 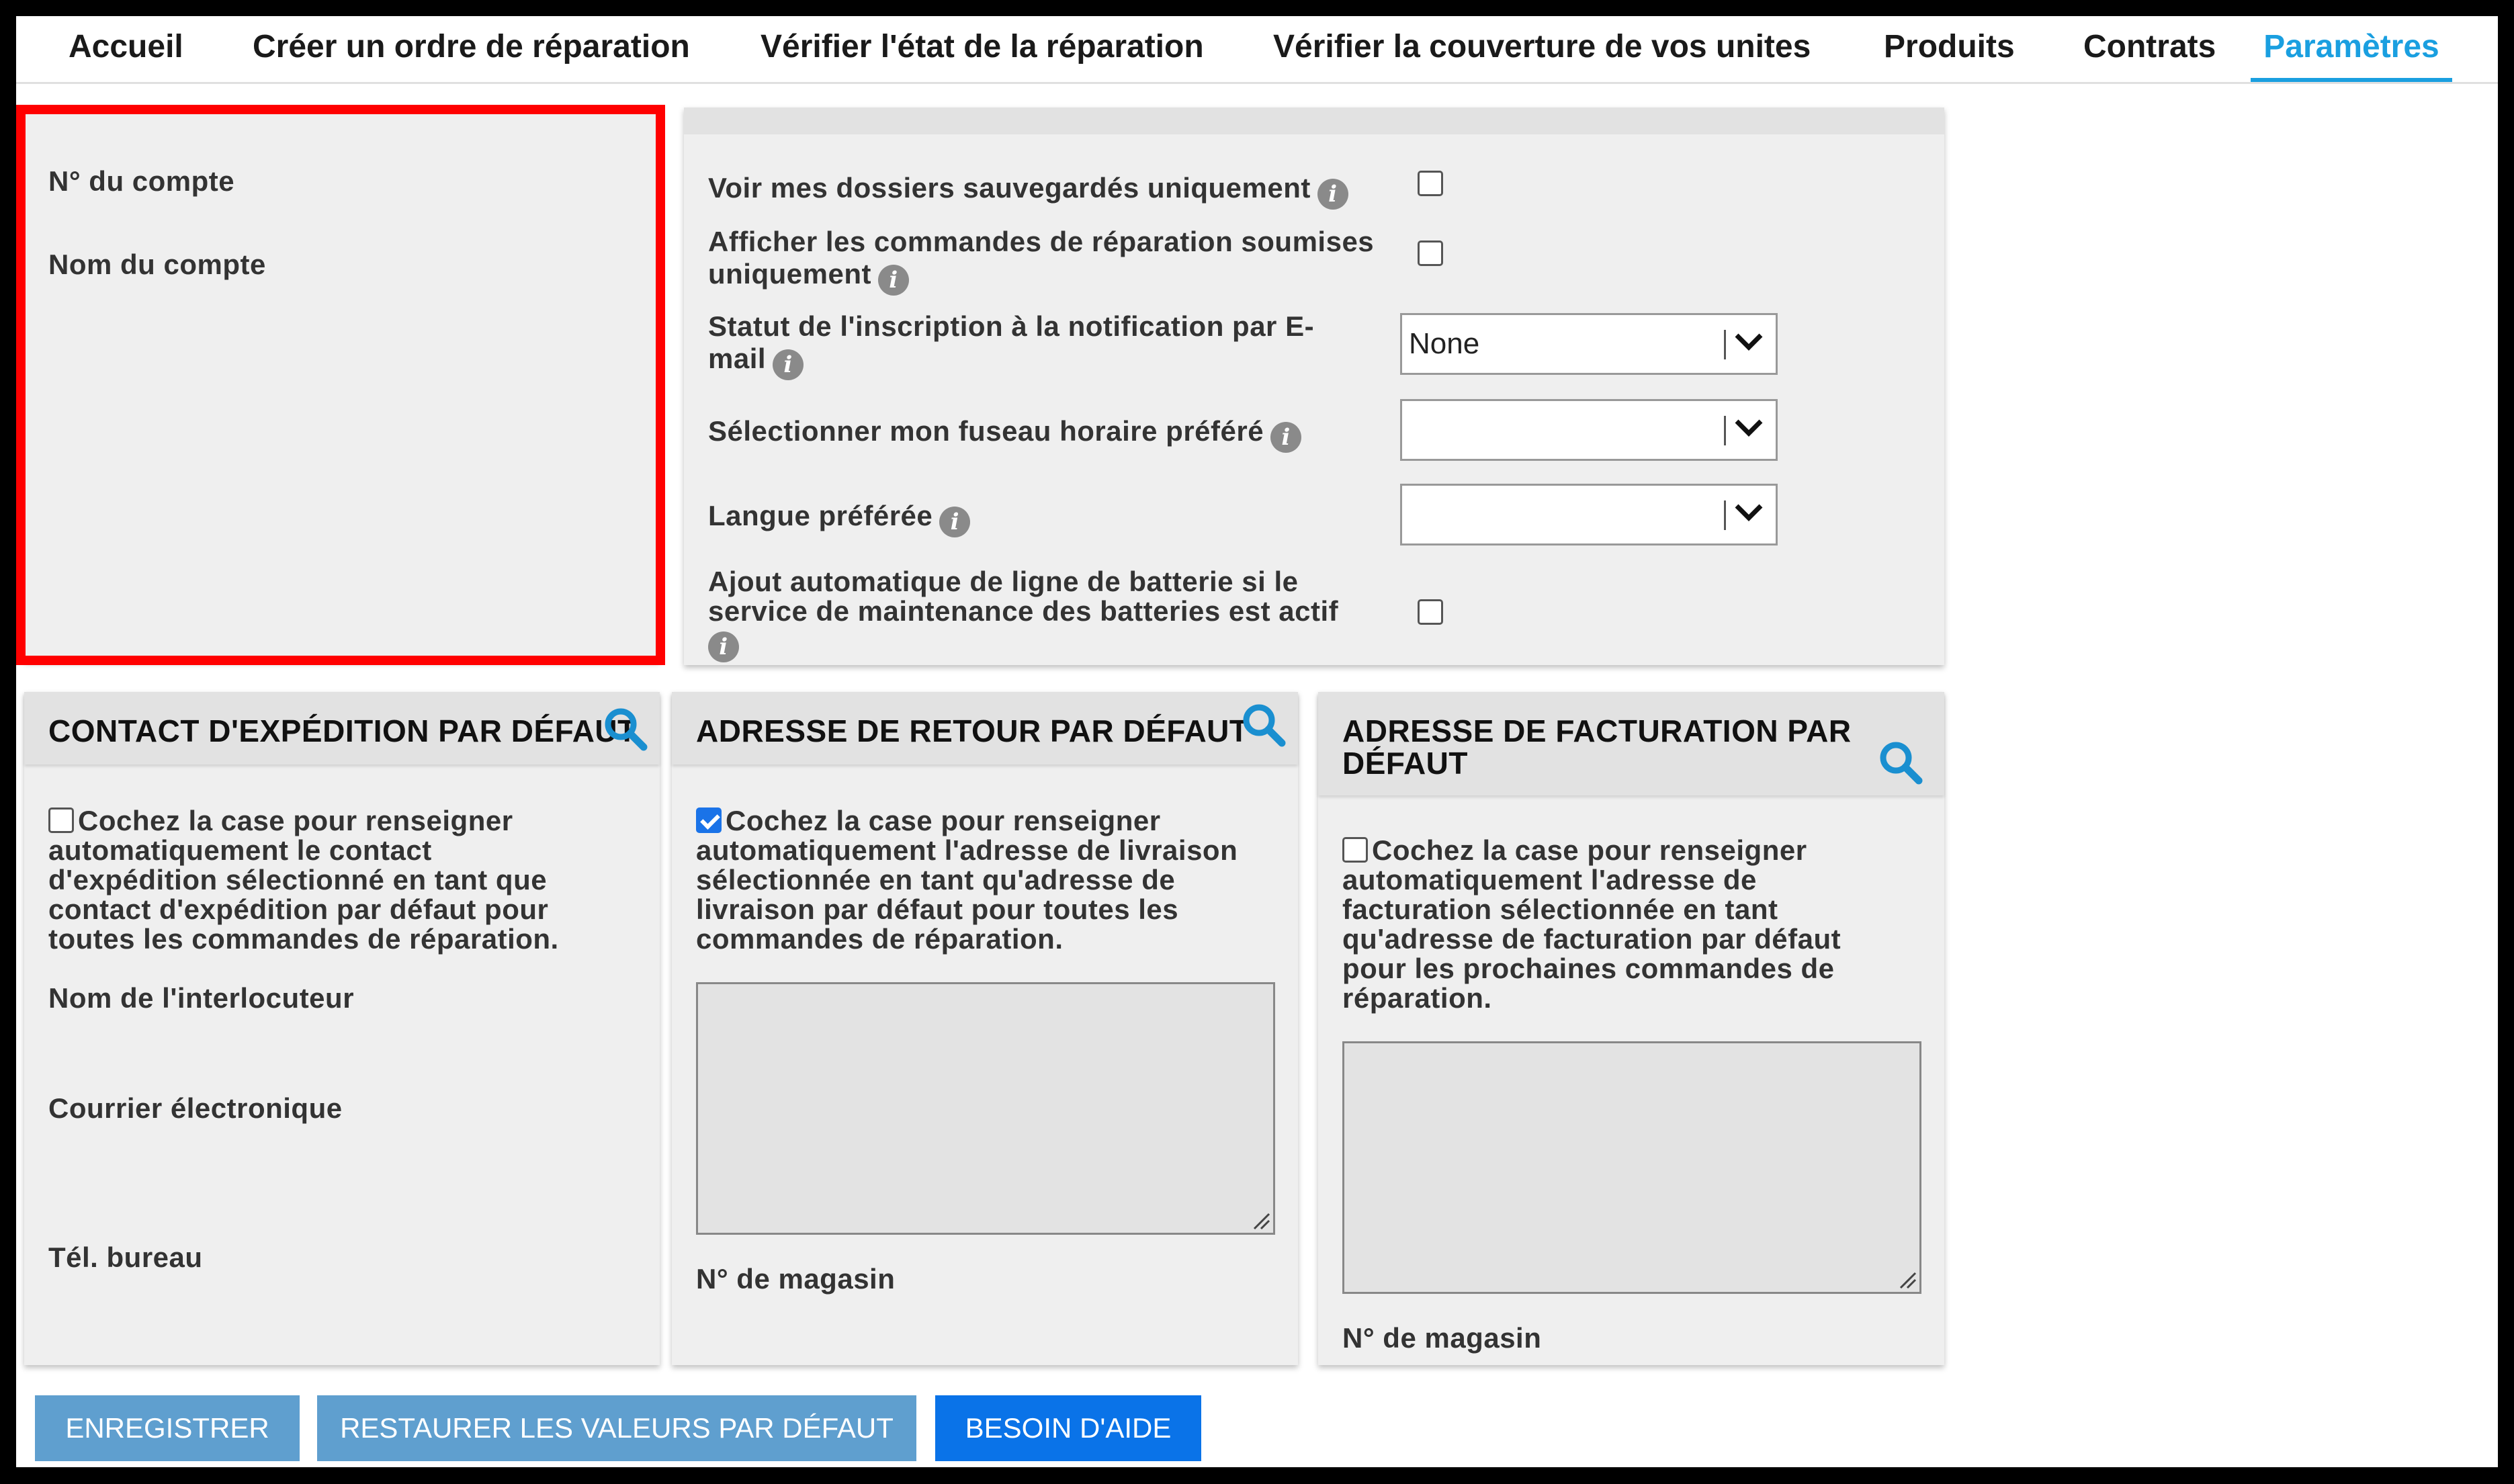 What do you see at coordinates (342, 386) in the screenshot?
I see `account-panel: N° du compte Nom du compte` at bounding box center [342, 386].